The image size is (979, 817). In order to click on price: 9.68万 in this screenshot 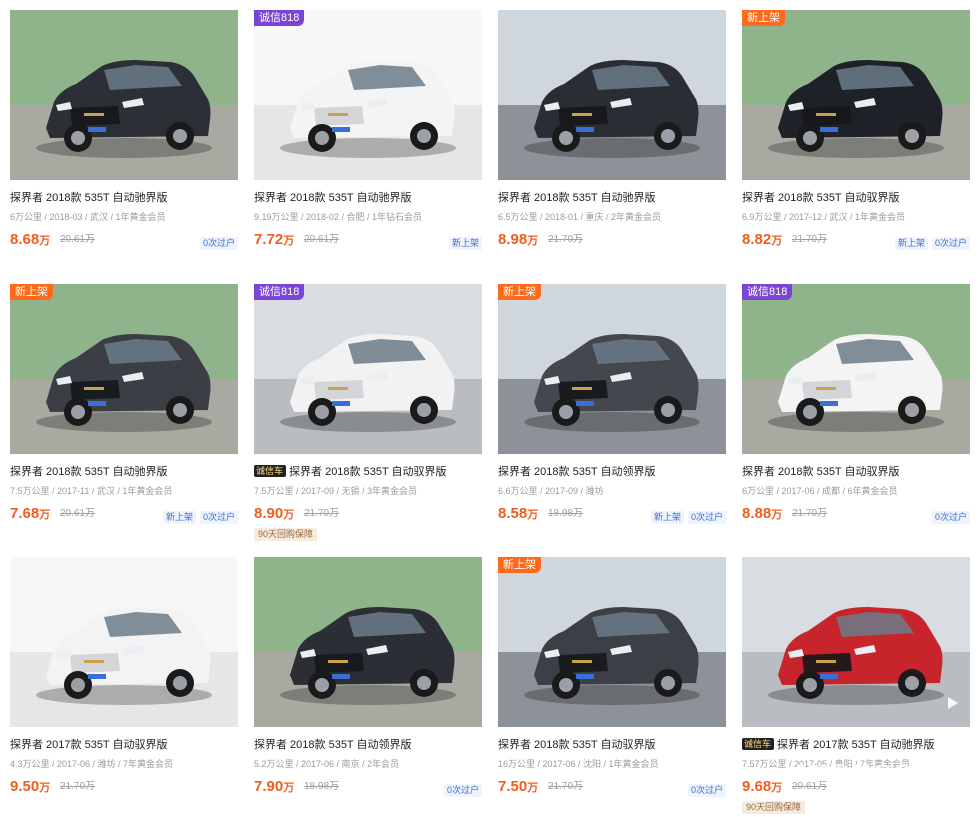, I will do `click(762, 787)`.